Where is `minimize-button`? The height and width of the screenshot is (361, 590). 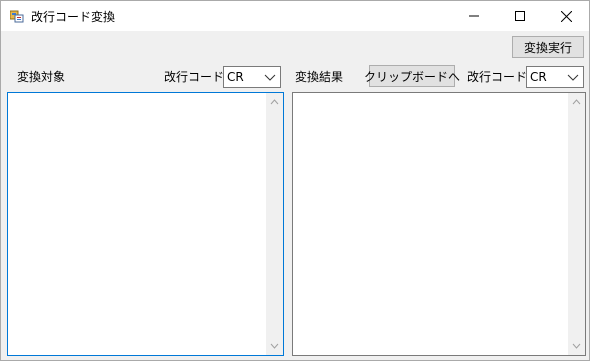
minimize-button is located at coordinates (474, 16).